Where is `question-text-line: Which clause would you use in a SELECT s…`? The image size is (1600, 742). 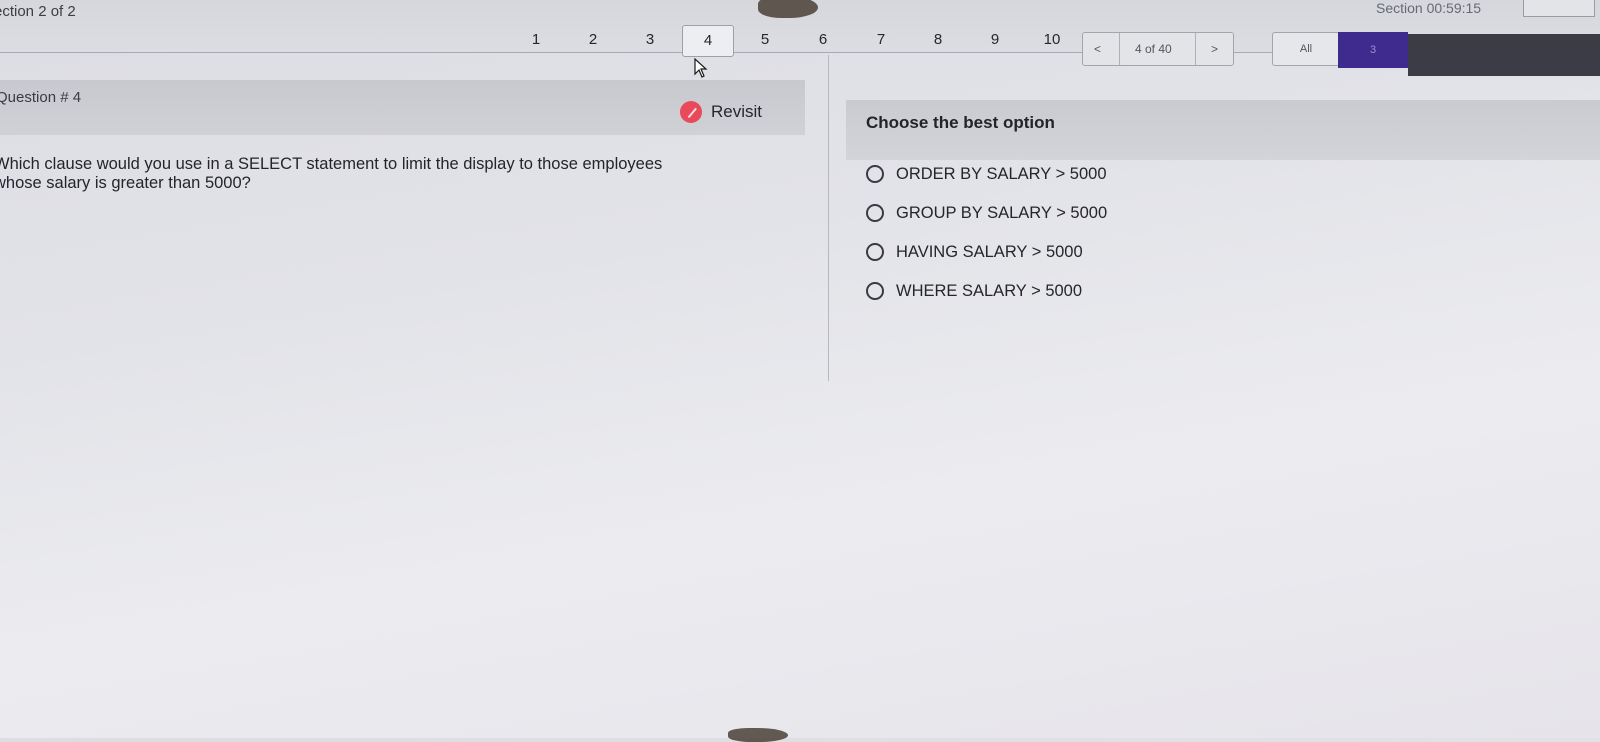
question-text-line: Which clause would you use in a SELECT s… is located at coordinates (331, 164).